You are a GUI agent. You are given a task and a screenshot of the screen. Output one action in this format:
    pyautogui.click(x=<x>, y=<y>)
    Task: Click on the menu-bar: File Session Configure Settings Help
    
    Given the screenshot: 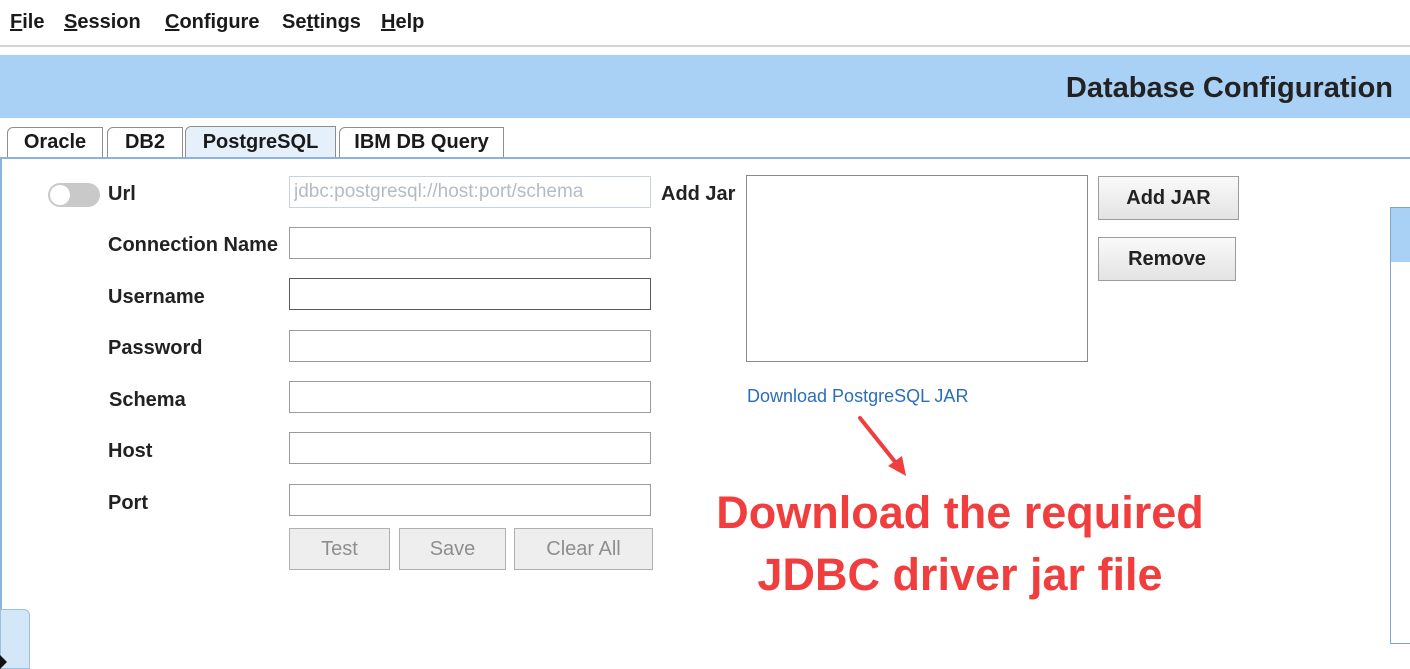 What is the action you would take?
    pyautogui.click(x=705, y=22)
    